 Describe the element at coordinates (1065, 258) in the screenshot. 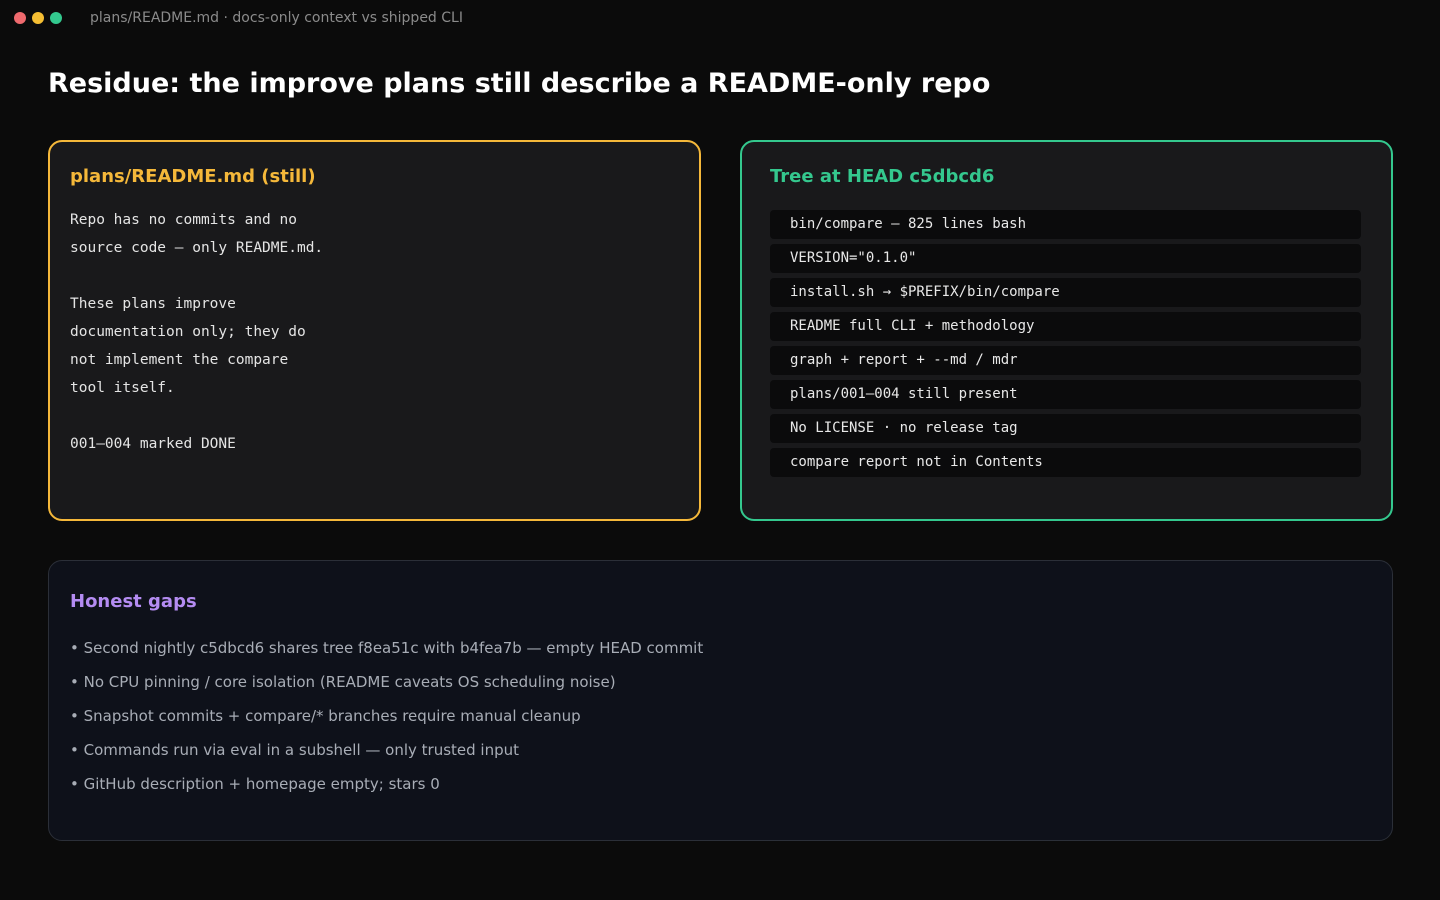

I see `tree-item: VERSION="0.1.0"` at that location.